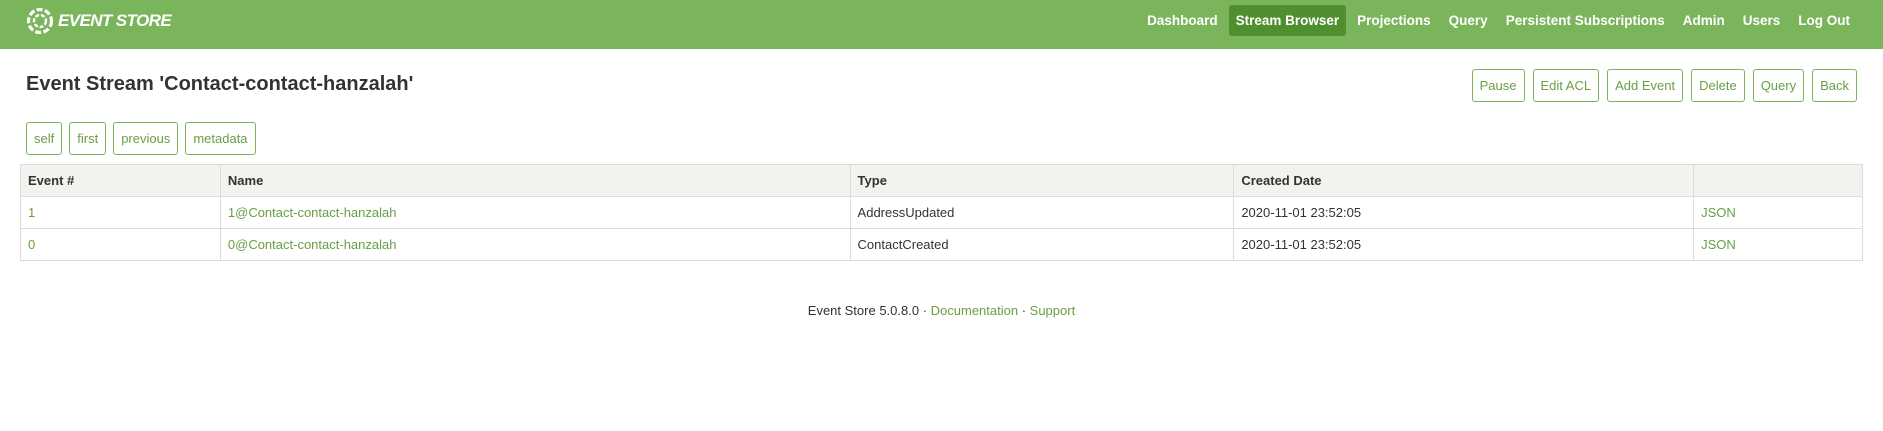 The height and width of the screenshot is (431, 1883). Describe the element at coordinates (1718, 85) in the screenshot. I see `delete-button: Delete` at that location.